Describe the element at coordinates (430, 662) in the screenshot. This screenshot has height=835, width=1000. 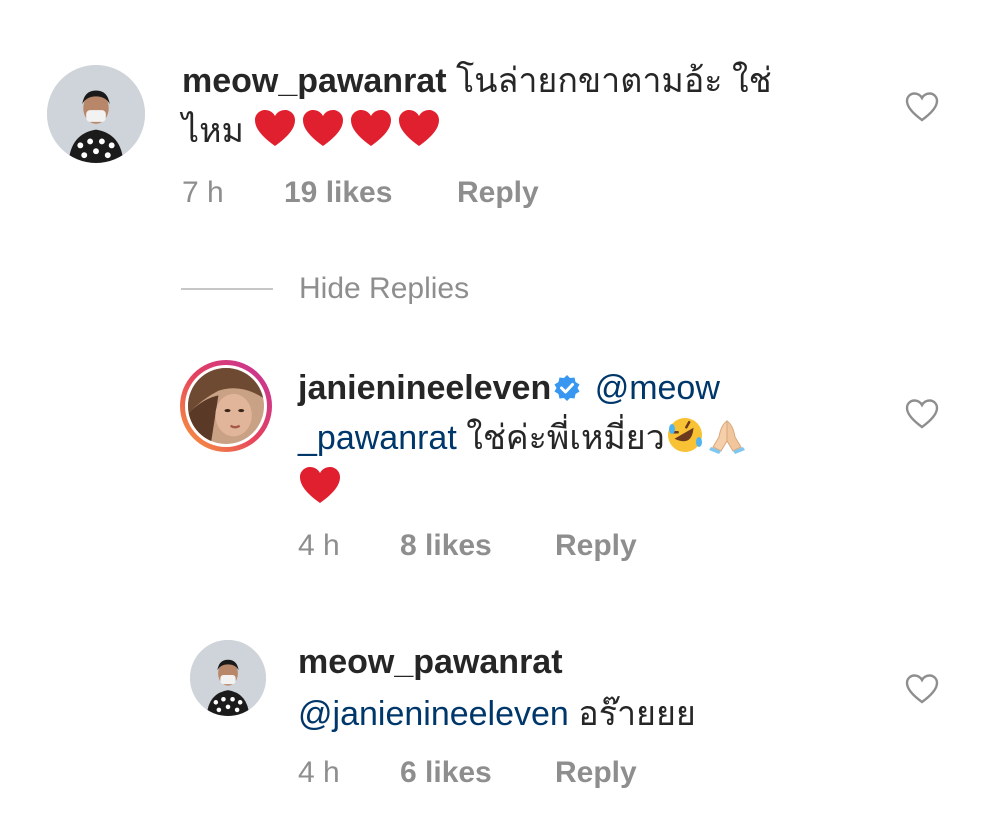
I see `reply-username: meow_pawanrat` at that location.